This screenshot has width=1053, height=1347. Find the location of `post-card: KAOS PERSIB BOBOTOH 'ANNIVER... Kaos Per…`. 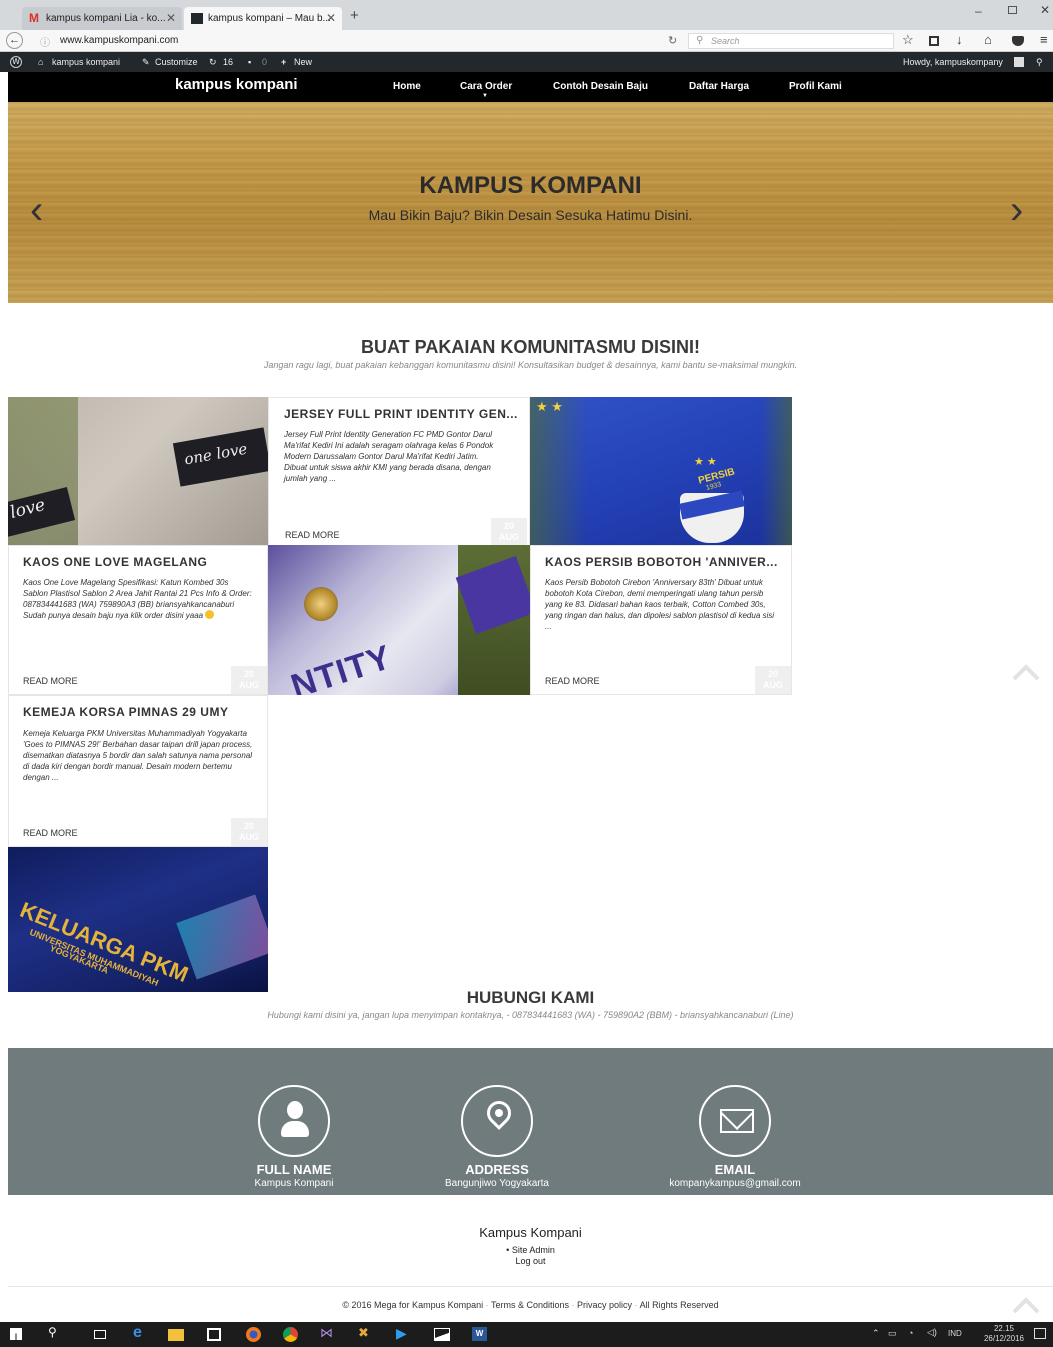

post-card: KAOS PERSIB BOBOTOH 'ANNIVER... Kaos Per… is located at coordinates (661, 620).